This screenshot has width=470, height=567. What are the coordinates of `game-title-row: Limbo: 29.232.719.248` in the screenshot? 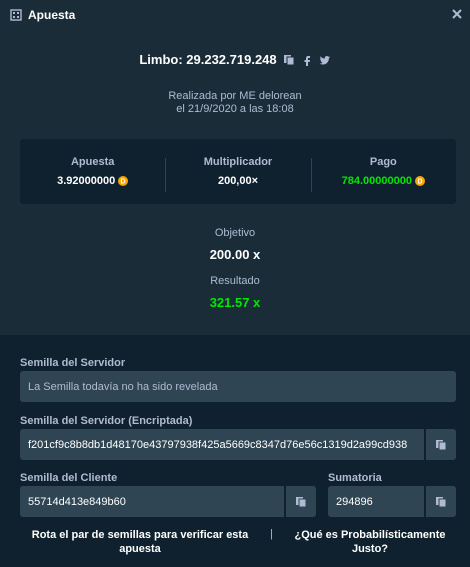 It's located at (235, 59).